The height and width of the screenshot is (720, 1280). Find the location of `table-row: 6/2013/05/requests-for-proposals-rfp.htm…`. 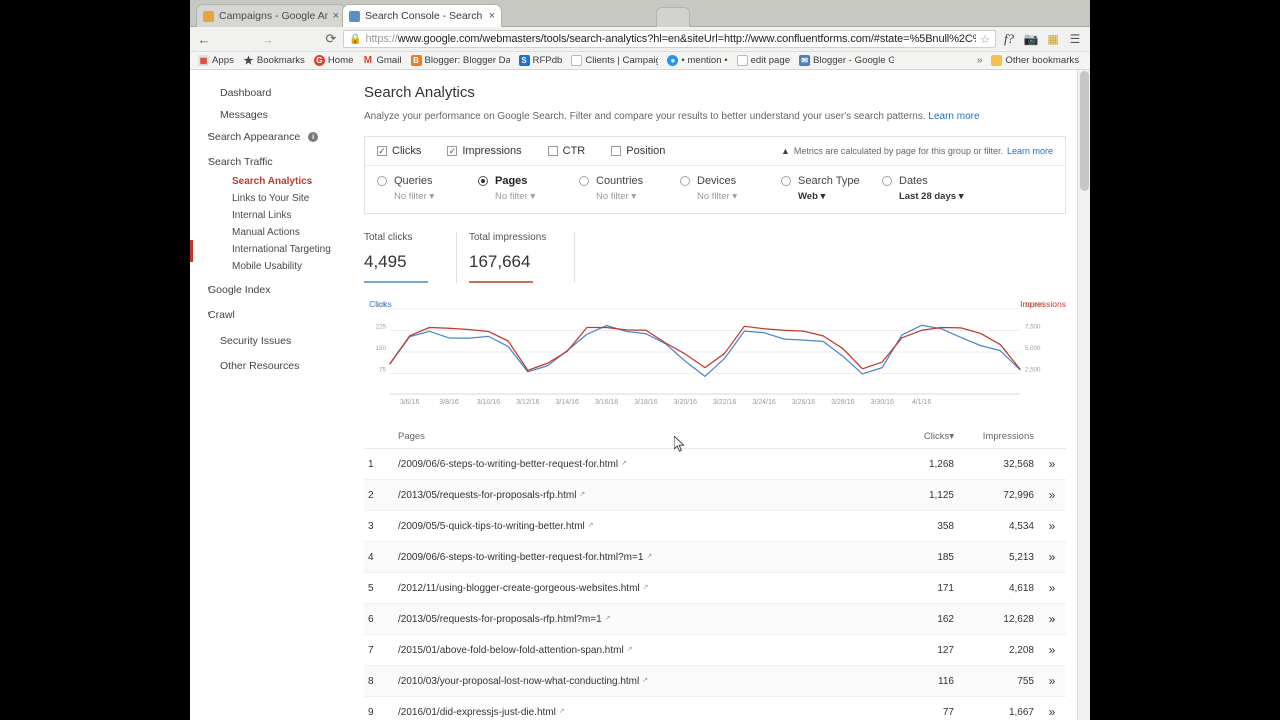

table-row: 6/2013/05/requests-for-proposals-rfp.htm… is located at coordinates (715, 619).